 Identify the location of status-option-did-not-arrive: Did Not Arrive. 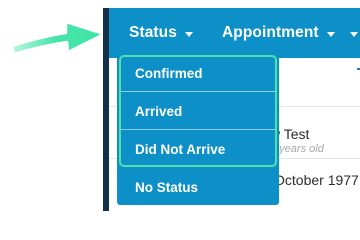
(198, 149).